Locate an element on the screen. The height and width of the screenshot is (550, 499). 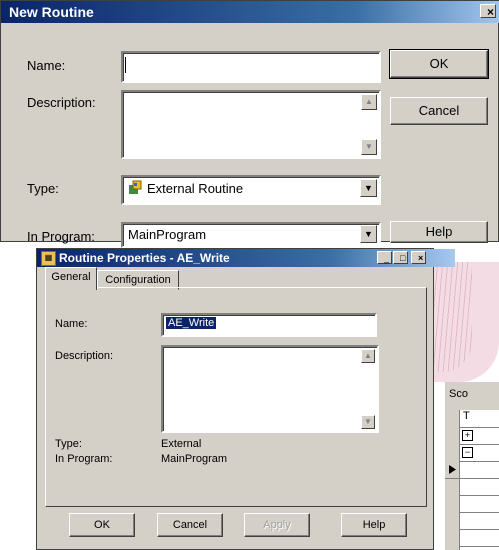
apply-button: Apply is located at coordinates (277, 525).